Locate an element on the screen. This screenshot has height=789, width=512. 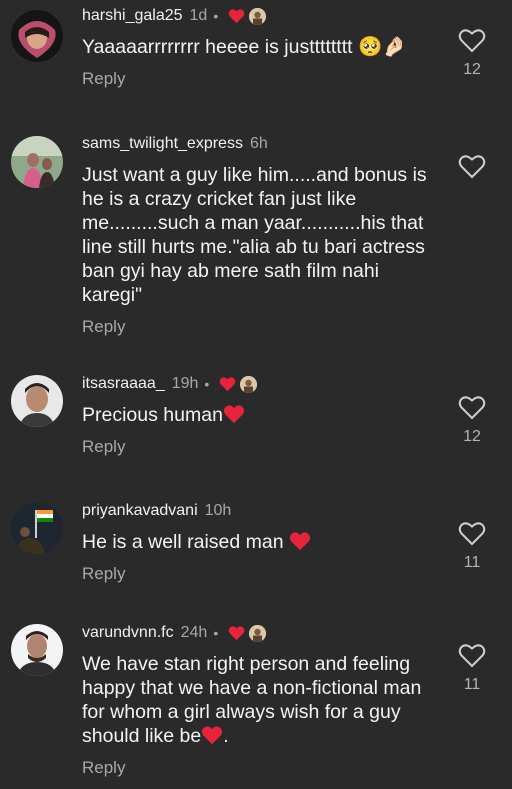
comment-text-end: . is located at coordinates (226, 736).